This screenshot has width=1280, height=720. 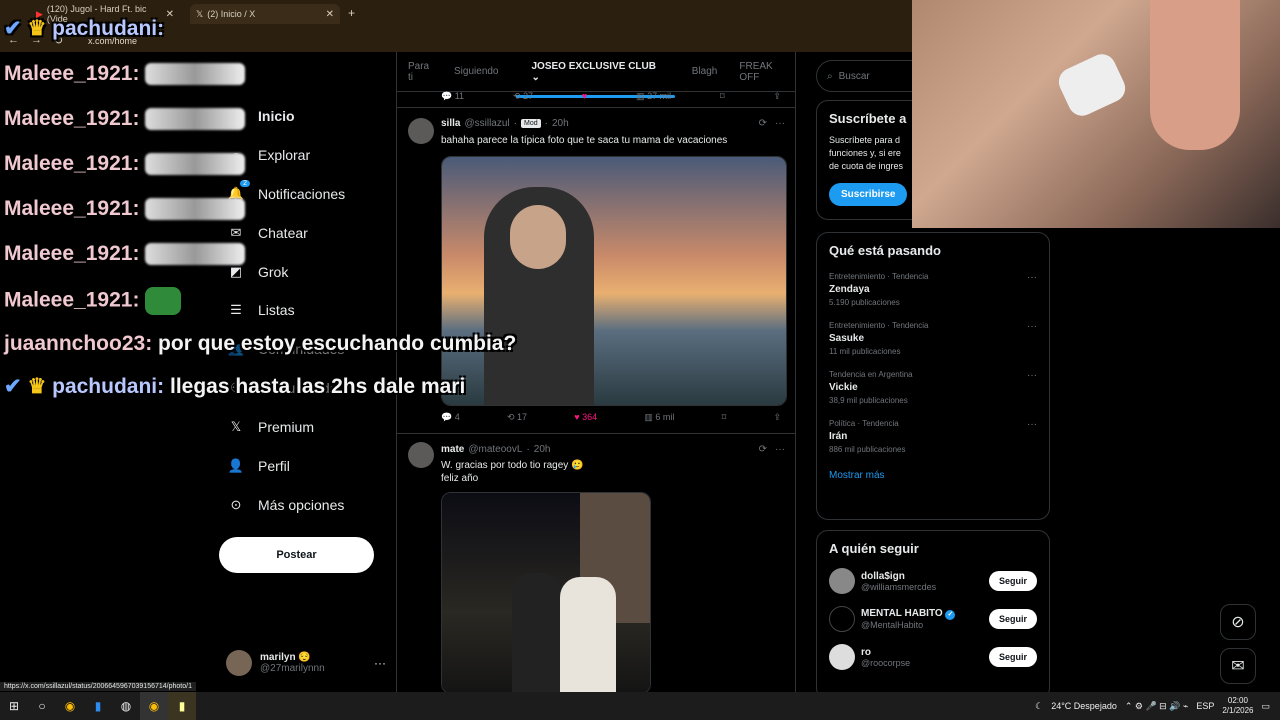 I want to click on follow-suggestion: MENTAL HABITO ✓ @MentalHabito Seguir, so click(x=933, y=619).